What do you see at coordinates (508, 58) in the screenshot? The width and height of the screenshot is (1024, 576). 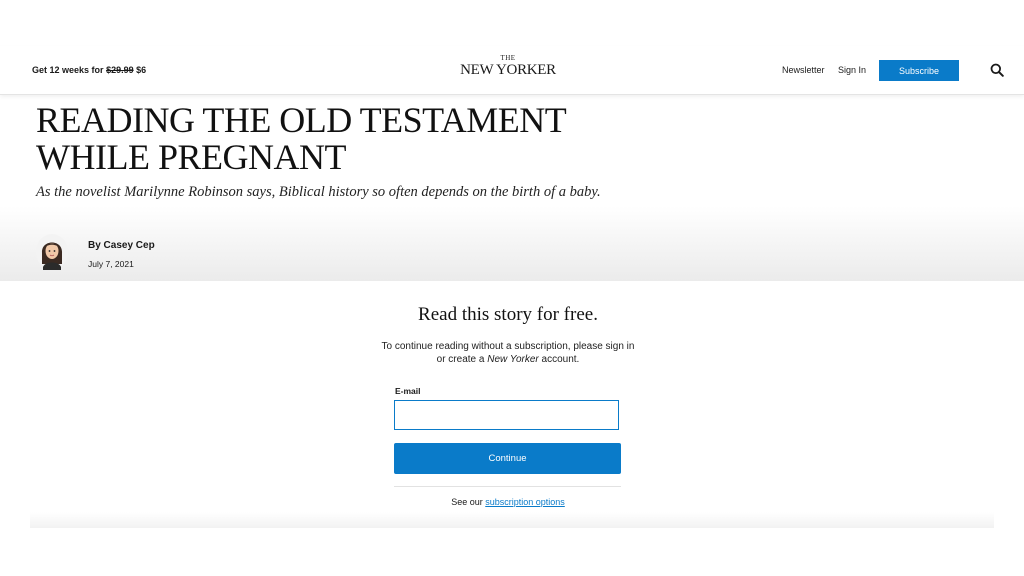 I see `logo-the: THE` at bounding box center [508, 58].